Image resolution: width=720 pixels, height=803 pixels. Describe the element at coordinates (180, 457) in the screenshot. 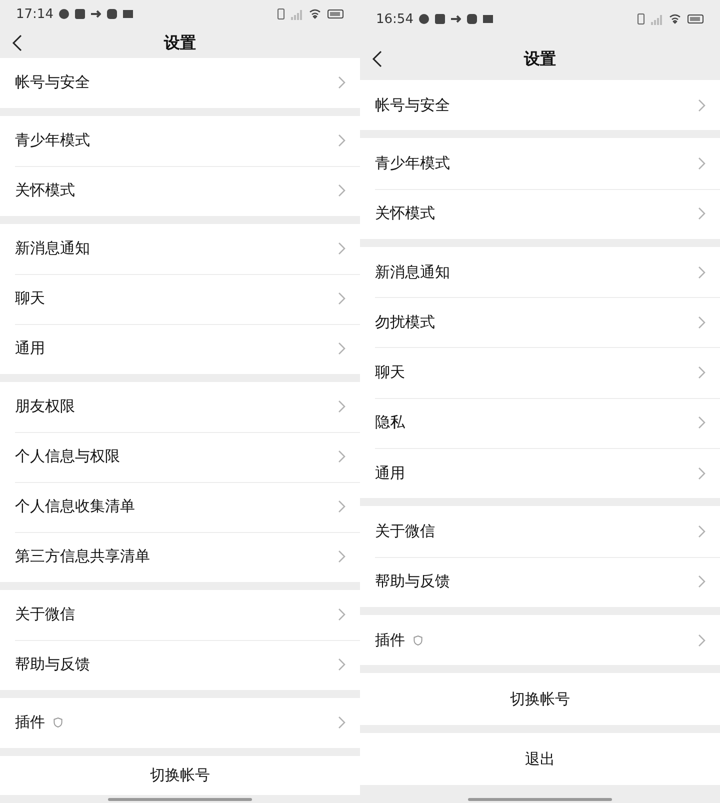

I see `settings-item: 个人信息与权限` at that location.